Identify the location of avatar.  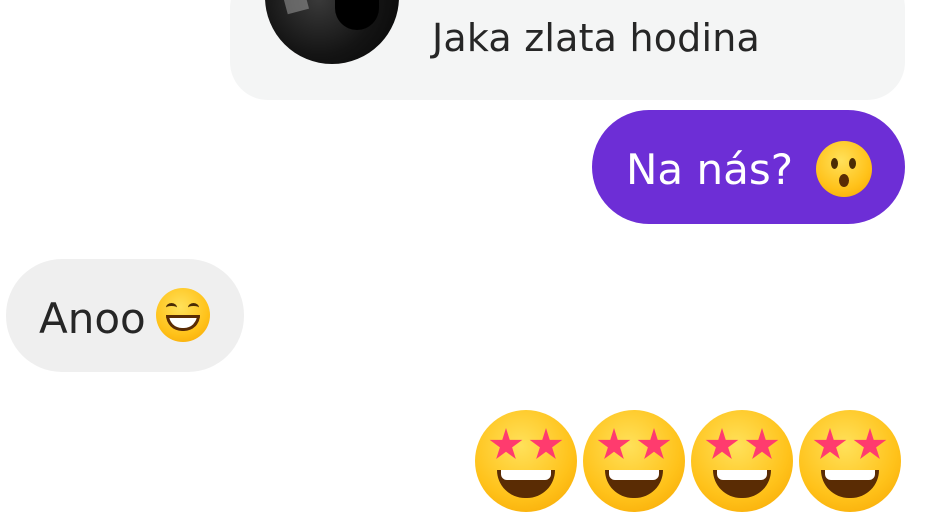
(332, 32).